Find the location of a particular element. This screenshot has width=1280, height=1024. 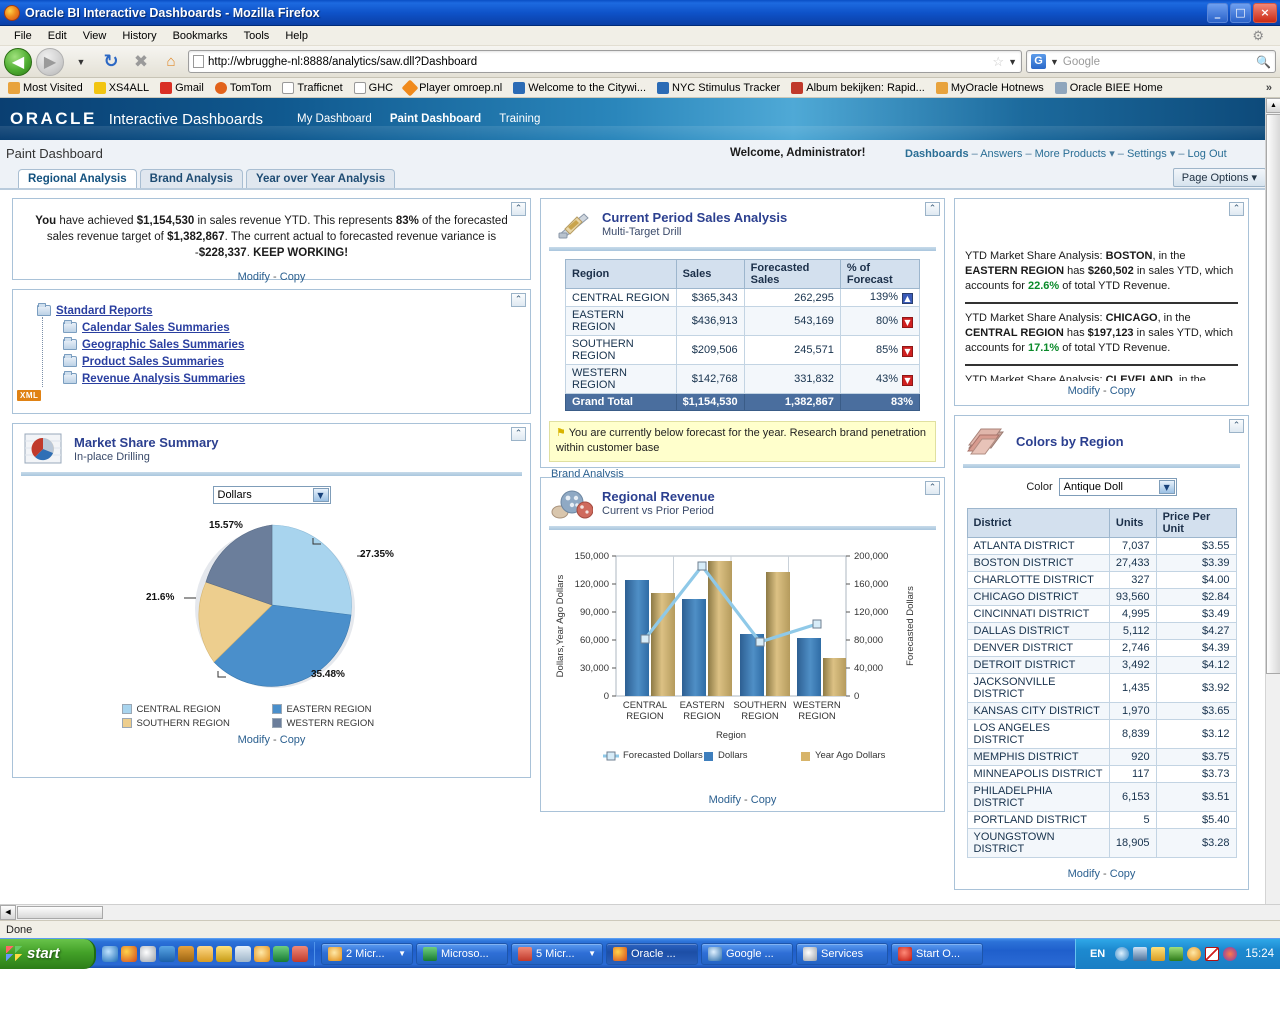

table-row: BOSTON DISTRICT 27,433 $3.39 is located at coordinates (1101, 563).